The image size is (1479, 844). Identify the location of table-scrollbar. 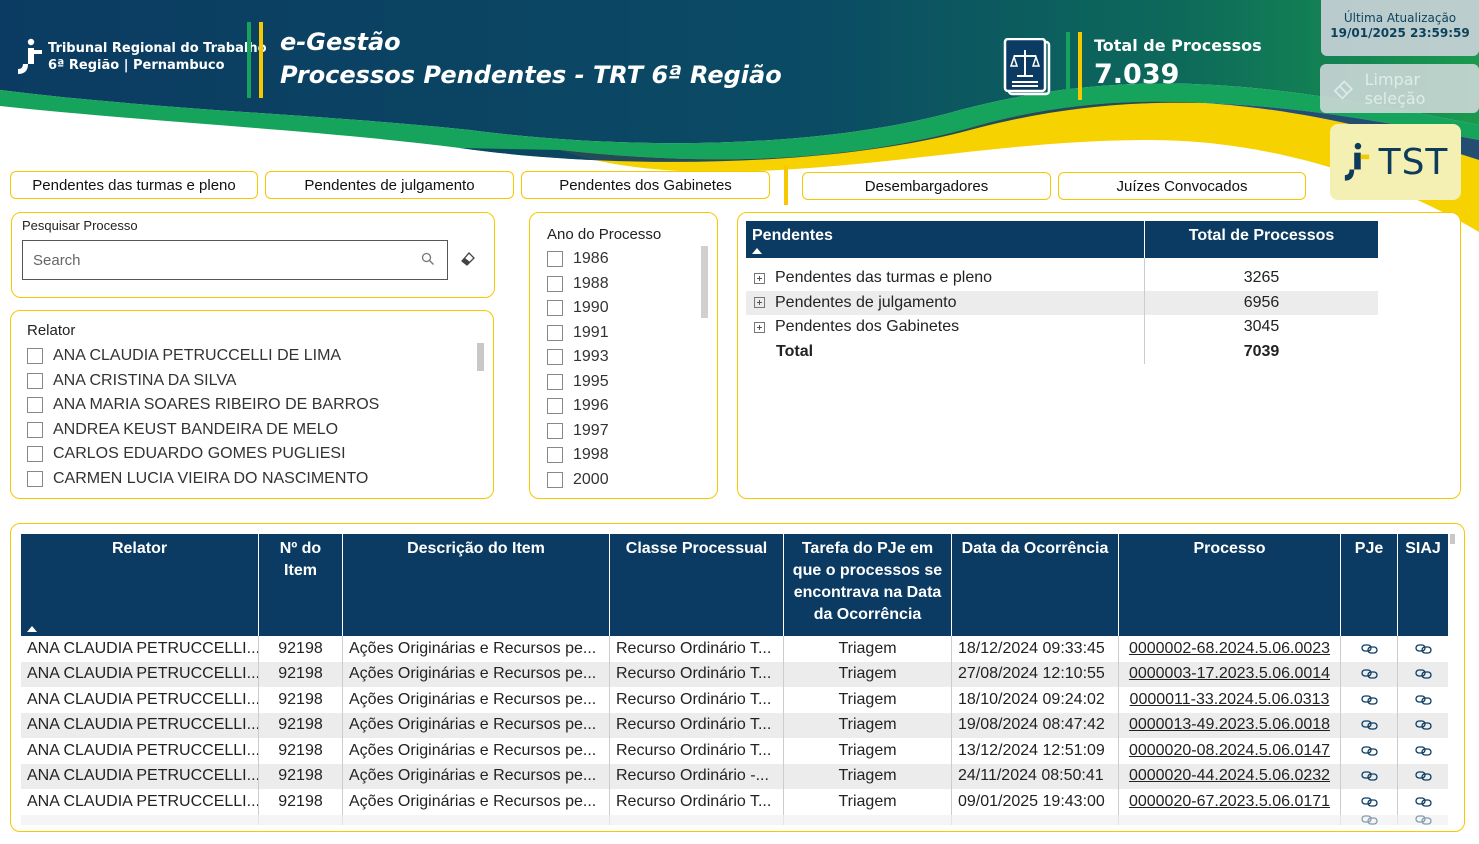
(1452, 539).